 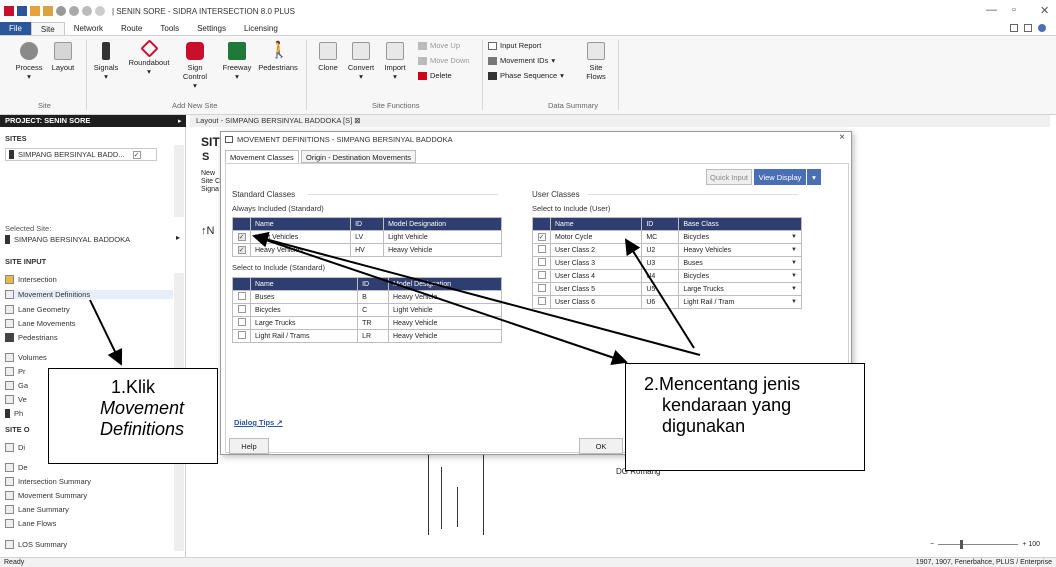 What do you see at coordinates (89, 294) in the screenshot?
I see `nav-movement-definitions: Movement Definitions` at bounding box center [89, 294].